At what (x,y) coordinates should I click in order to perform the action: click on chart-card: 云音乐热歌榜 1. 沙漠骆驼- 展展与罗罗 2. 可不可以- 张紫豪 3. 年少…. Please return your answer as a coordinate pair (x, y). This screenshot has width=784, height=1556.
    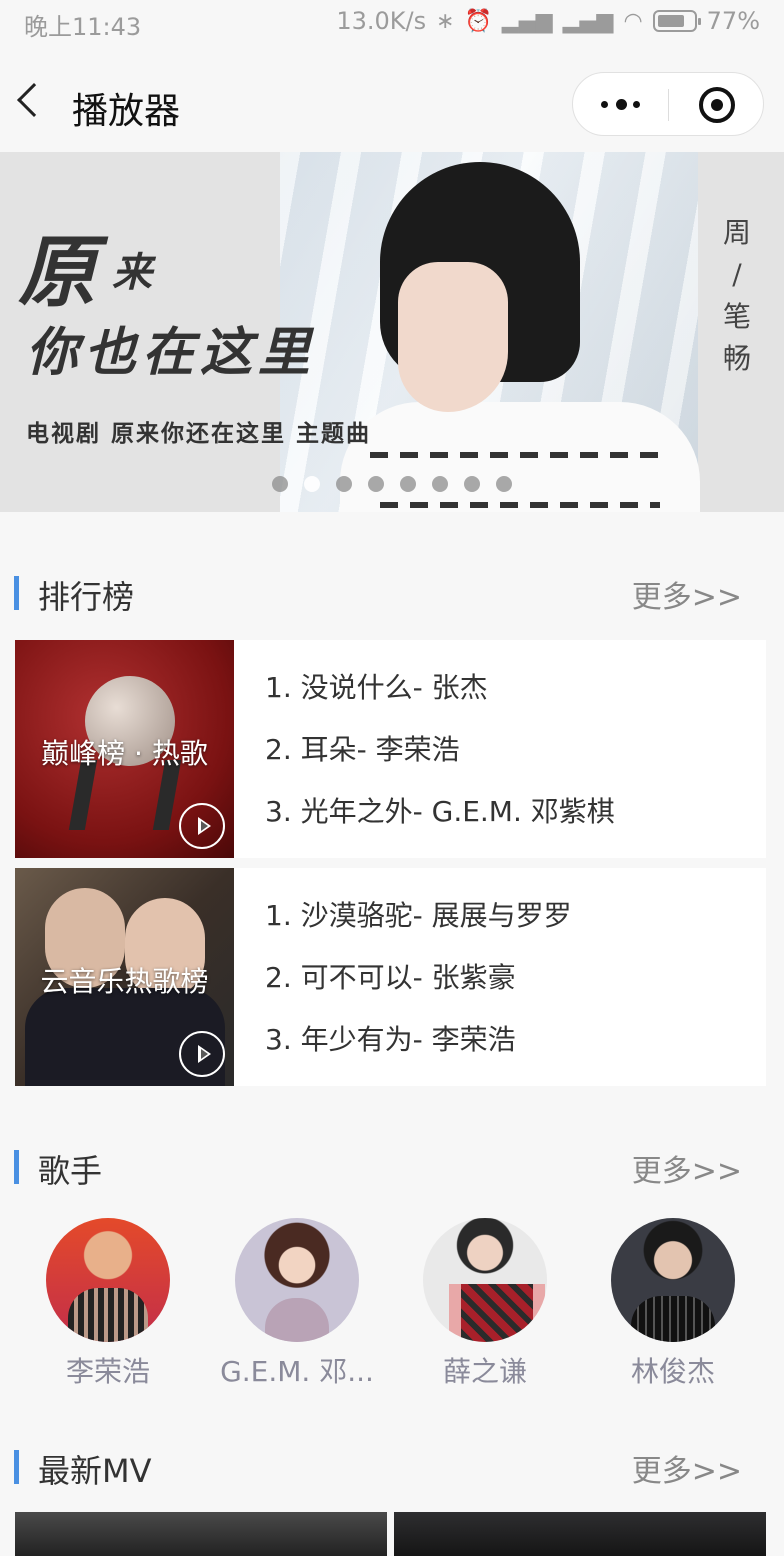
    Looking at the image, I should click on (390, 977).